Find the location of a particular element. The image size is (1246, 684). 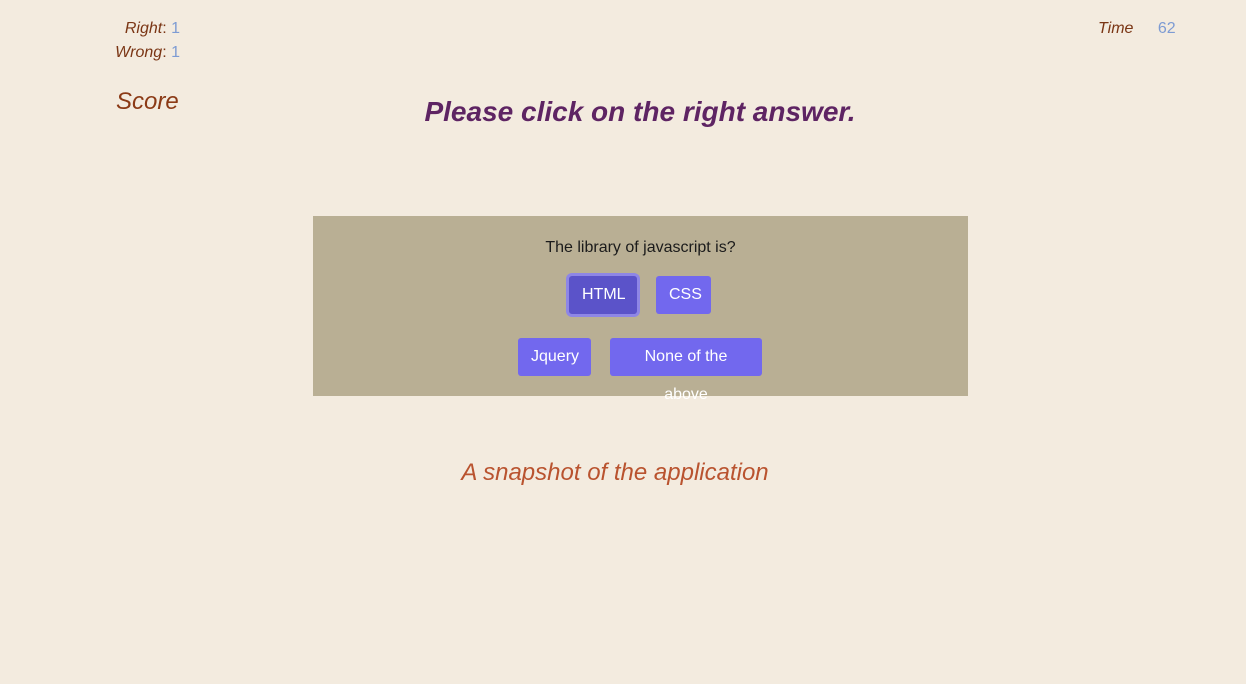

right-colon: : is located at coordinates (164, 28).